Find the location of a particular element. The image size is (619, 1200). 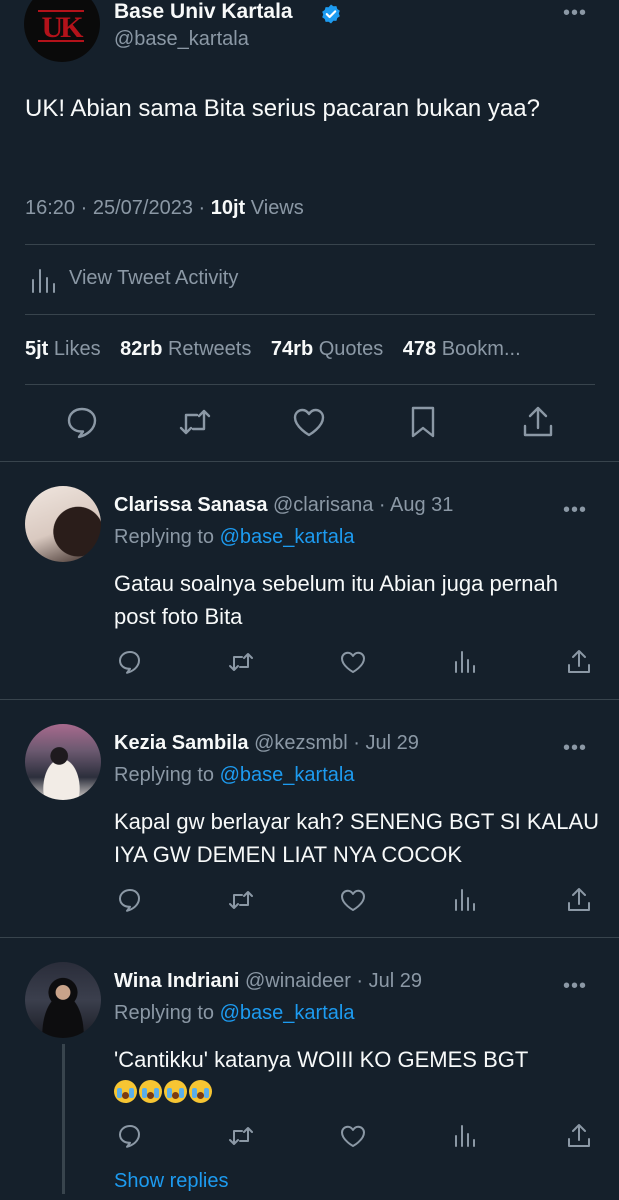

reply-text: 'Cantikku' katanya WOIII KO GEMES BGT is located at coordinates (321, 1059).